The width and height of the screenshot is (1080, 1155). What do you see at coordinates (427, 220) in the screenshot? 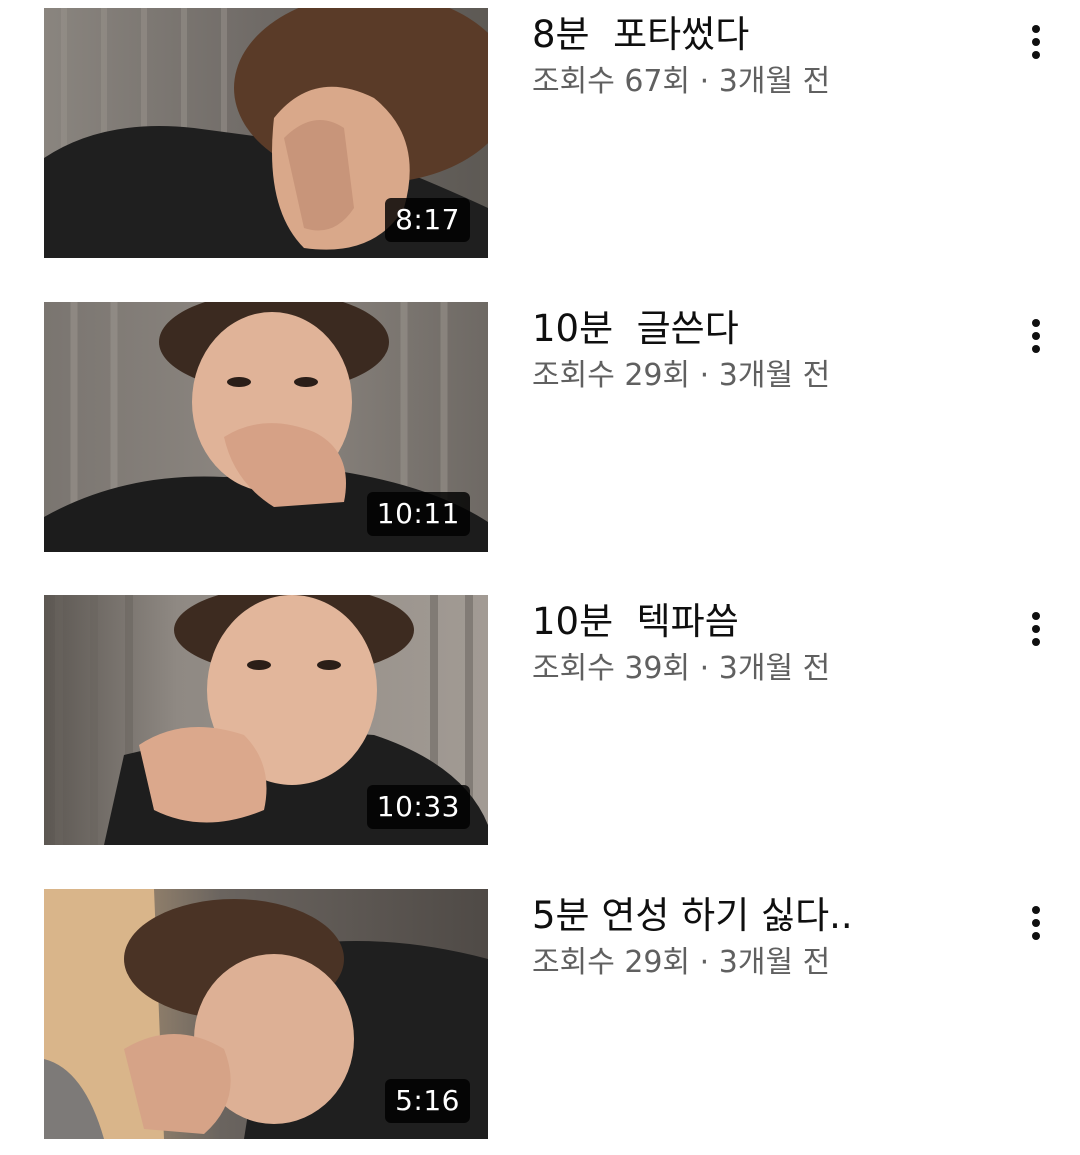
I see `video-duration-badge: 8:17` at bounding box center [427, 220].